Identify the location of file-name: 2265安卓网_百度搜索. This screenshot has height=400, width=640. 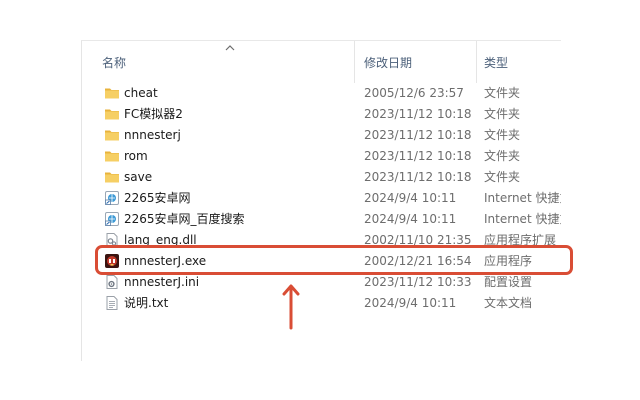
(184, 219).